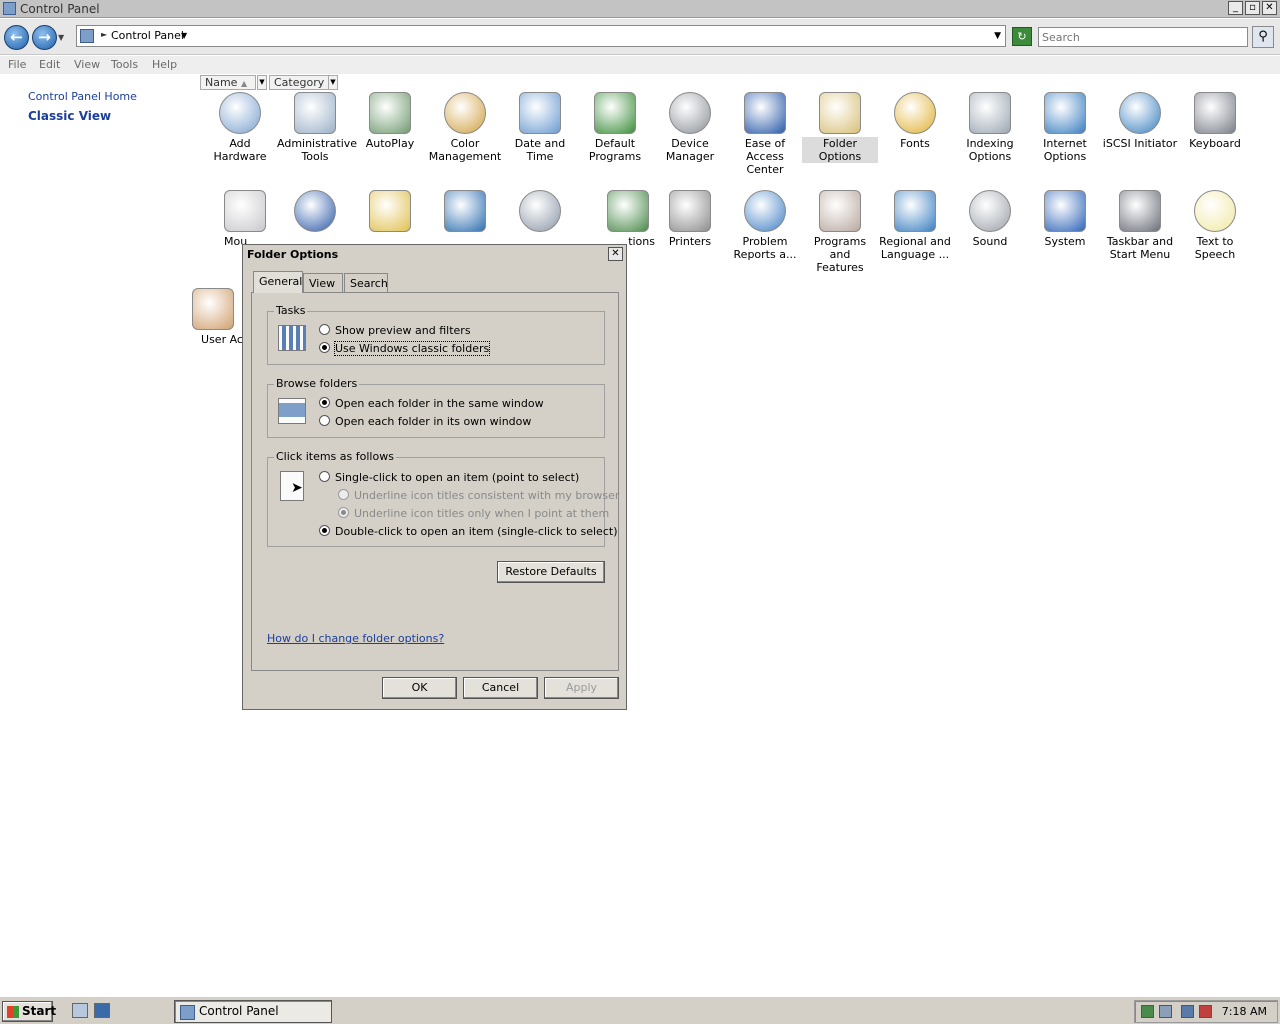  Describe the element at coordinates (221, 82) in the screenshot. I see `column-name-label: Name` at that location.